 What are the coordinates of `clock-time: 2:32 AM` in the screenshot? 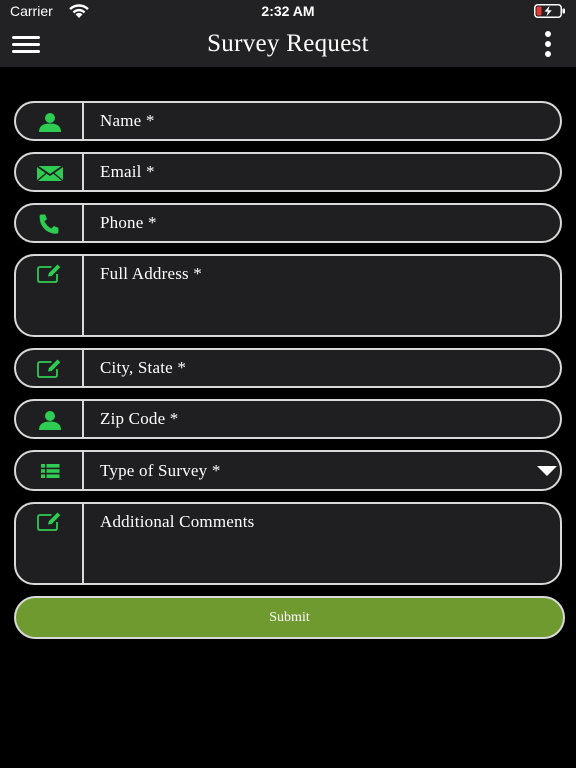 It's located at (288, 11).